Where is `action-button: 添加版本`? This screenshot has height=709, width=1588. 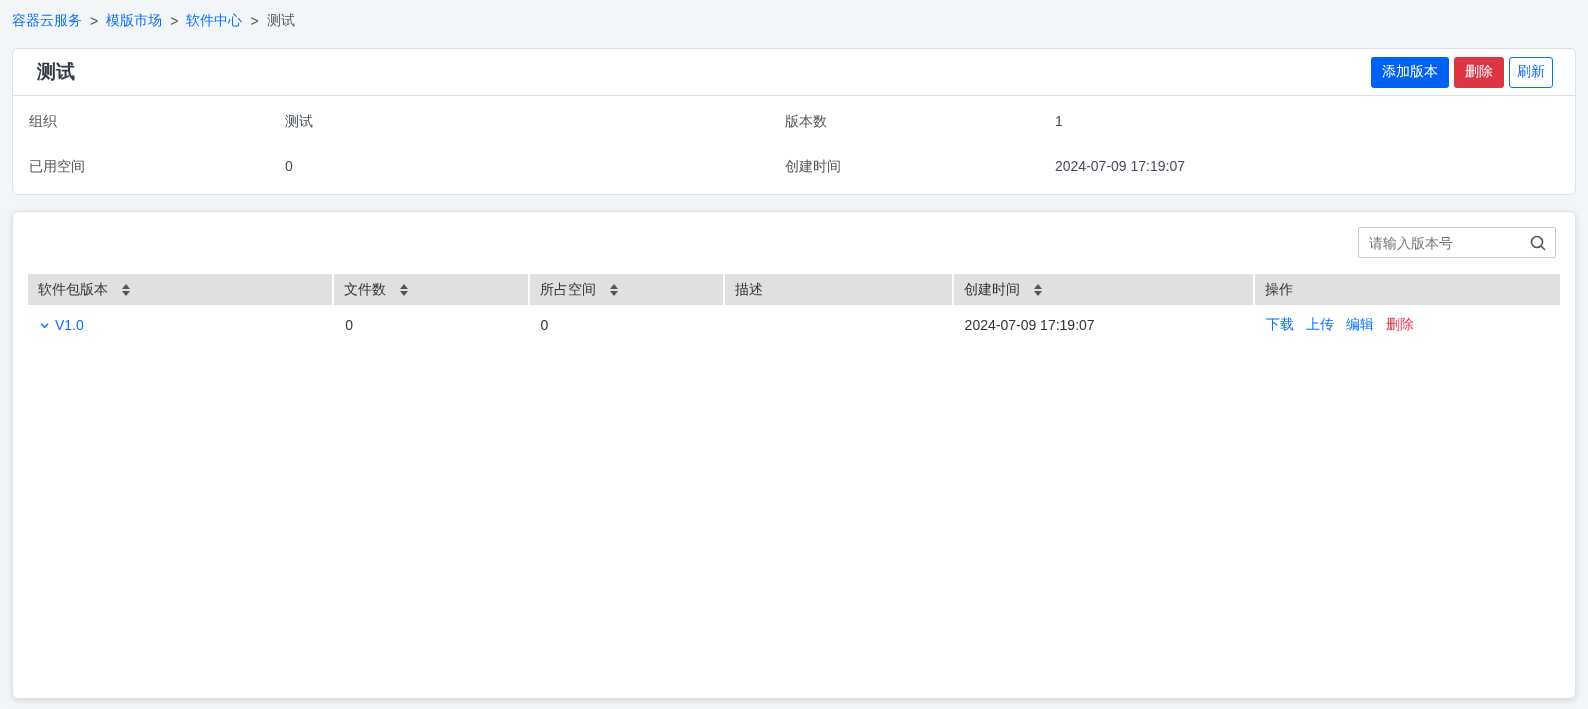 action-button: 添加版本 is located at coordinates (1410, 72).